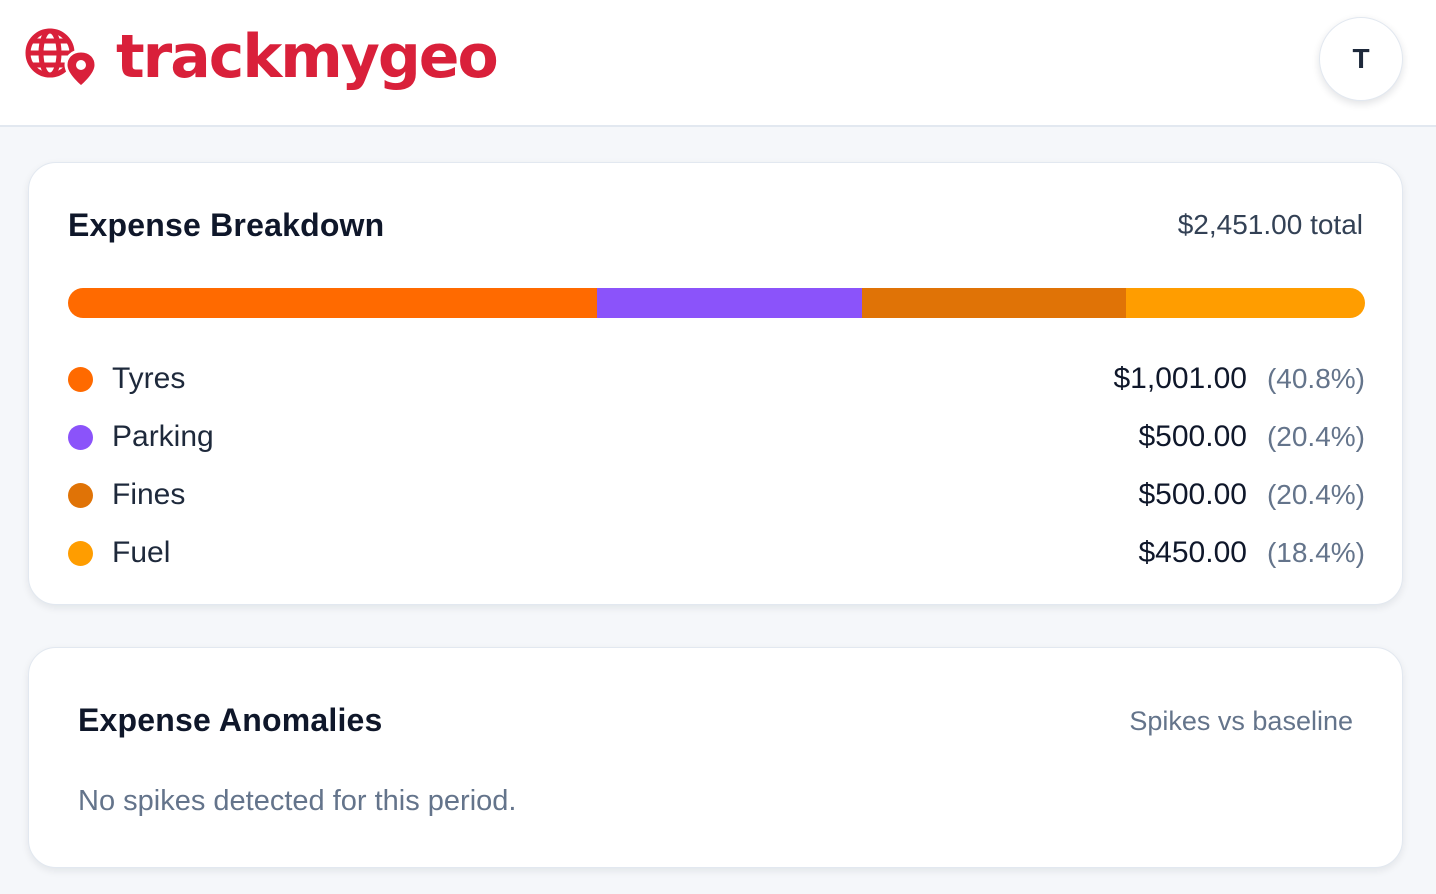 This screenshot has width=1436, height=894. I want to click on legend-item-tyres: Tyres $1,001.00 (40.8%), so click(716, 379).